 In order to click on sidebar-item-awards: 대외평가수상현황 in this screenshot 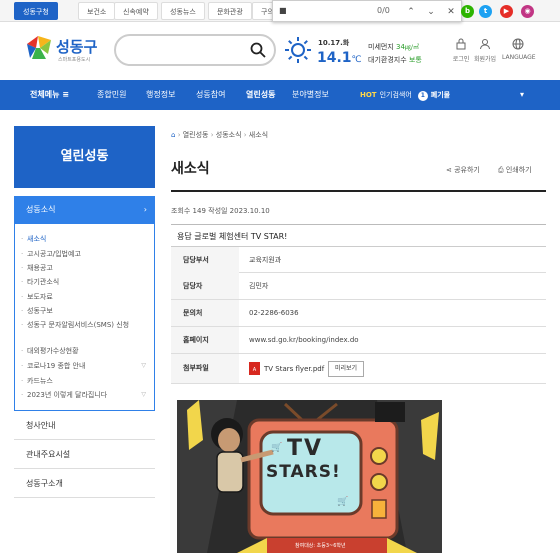, I will do `click(49, 351)`.